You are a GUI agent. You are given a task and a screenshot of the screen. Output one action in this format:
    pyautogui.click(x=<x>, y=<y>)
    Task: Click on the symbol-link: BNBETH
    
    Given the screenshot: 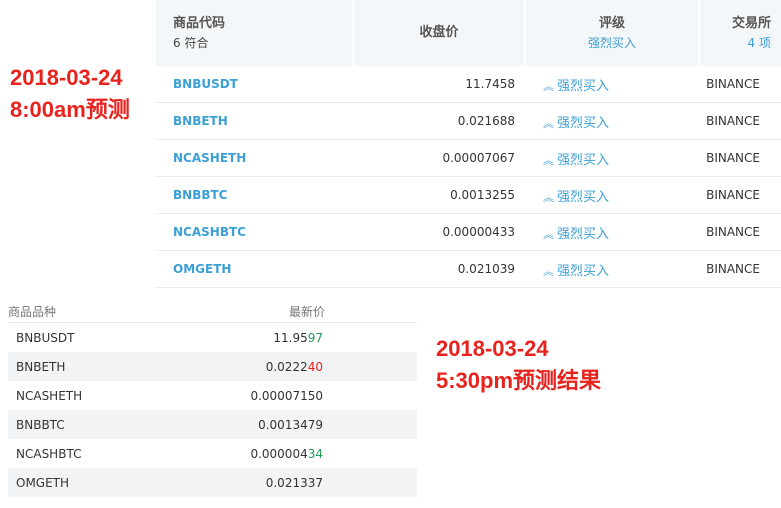 What is the action you would take?
    pyautogui.click(x=255, y=121)
    